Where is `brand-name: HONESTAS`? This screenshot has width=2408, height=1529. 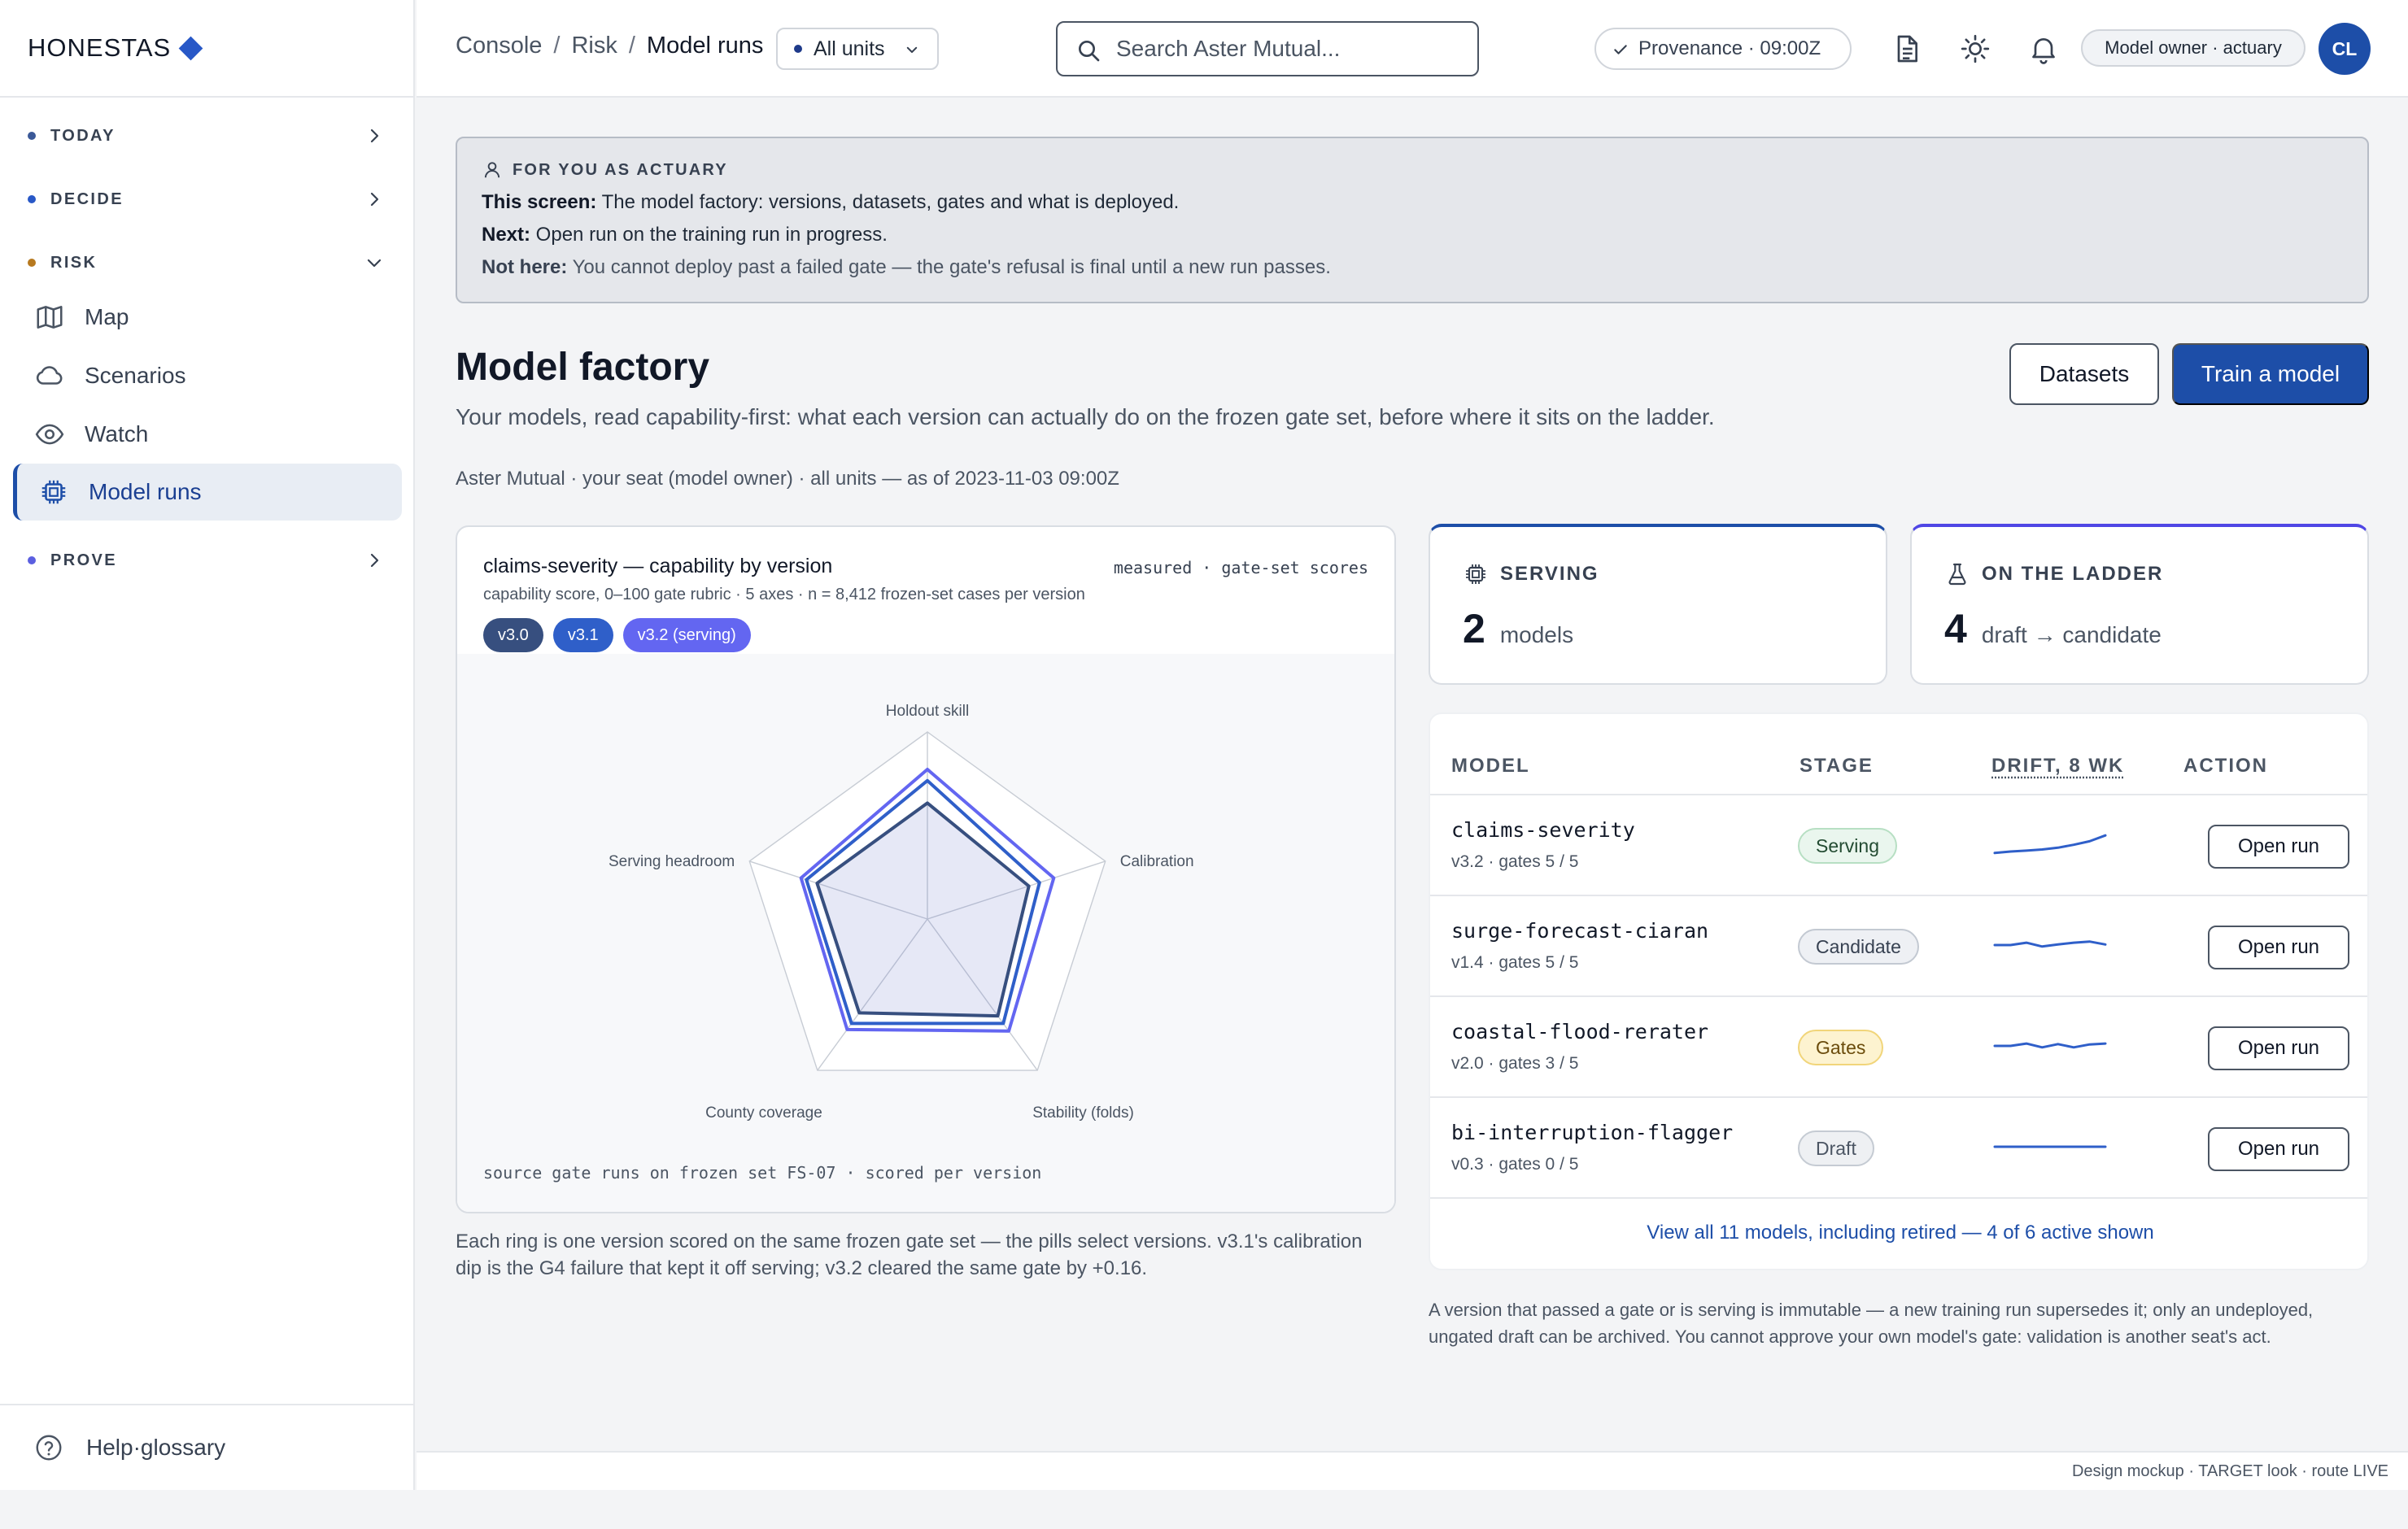
brand-name: HONESTAS is located at coordinates (100, 47).